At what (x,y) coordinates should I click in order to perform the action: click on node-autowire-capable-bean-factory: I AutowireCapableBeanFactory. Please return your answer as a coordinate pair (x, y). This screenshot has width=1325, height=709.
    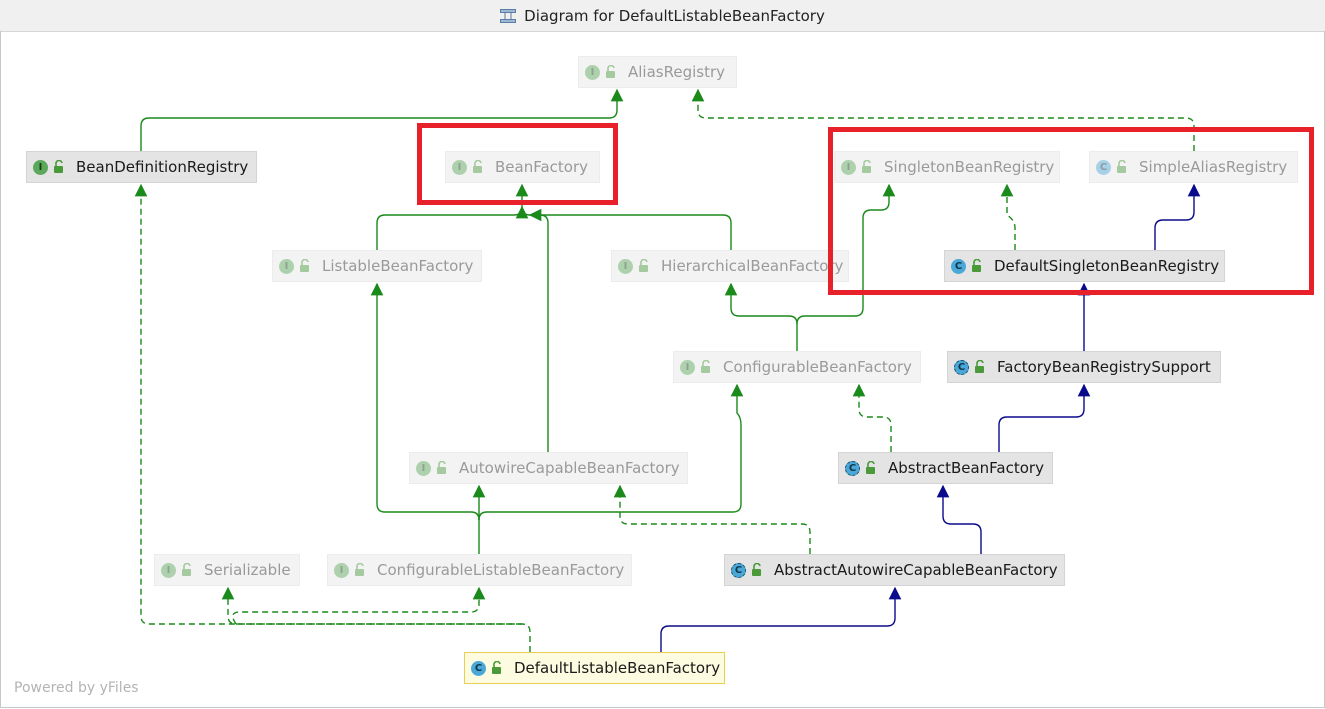
    Looking at the image, I should click on (548, 468).